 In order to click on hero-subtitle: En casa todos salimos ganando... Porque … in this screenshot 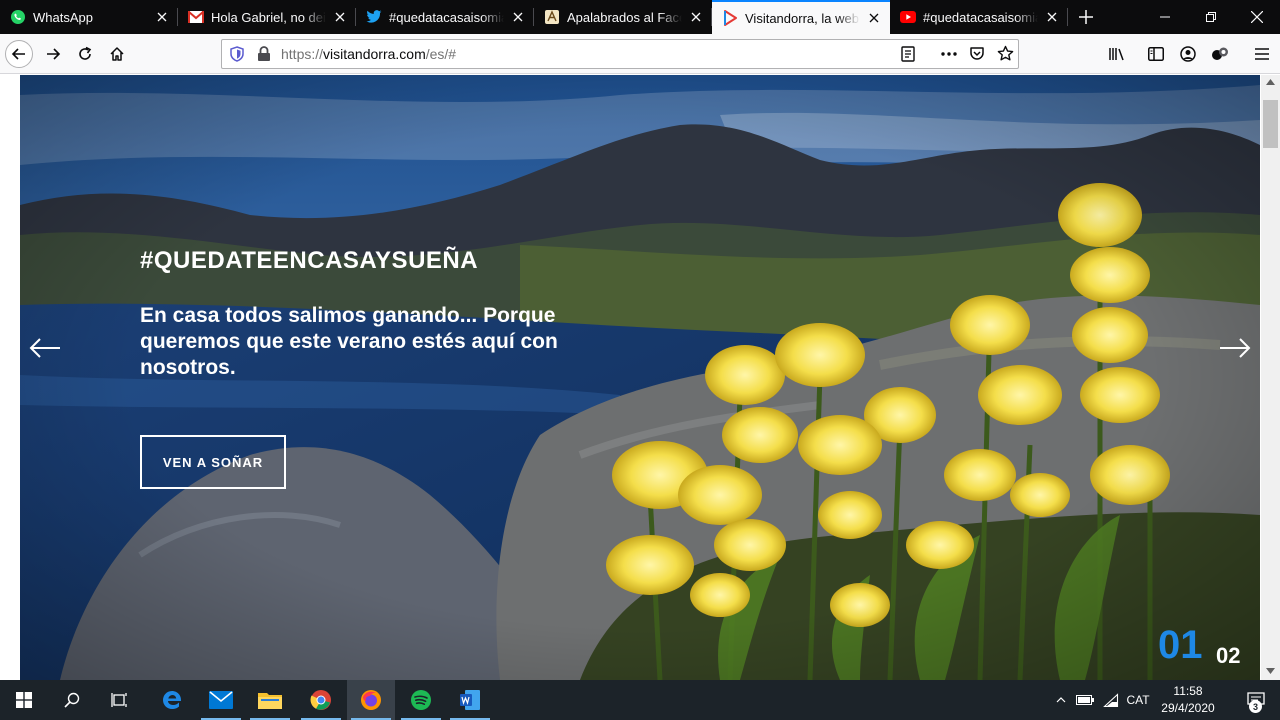, I will do `click(349, 341)`.